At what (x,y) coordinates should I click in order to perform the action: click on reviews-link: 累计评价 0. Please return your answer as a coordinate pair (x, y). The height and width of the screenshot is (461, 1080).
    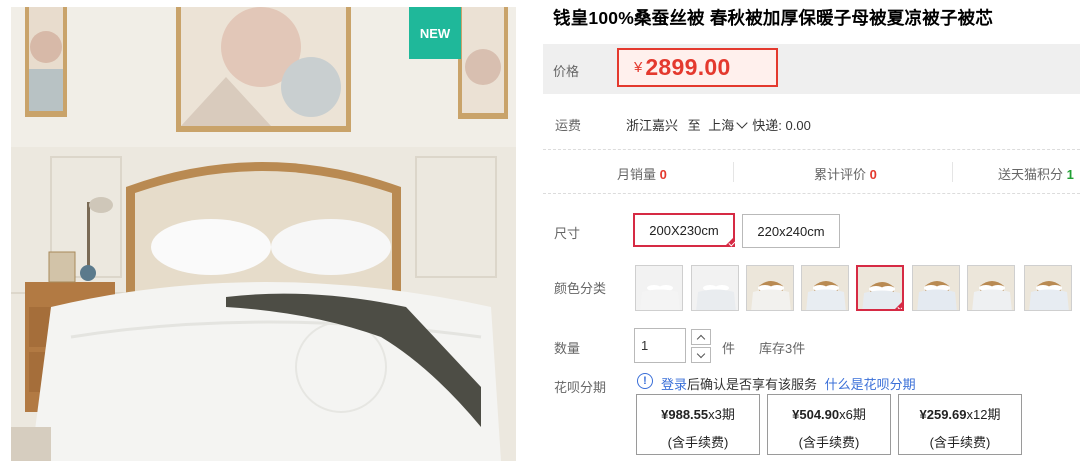
    Looking at the image, I should click on (845, 173).